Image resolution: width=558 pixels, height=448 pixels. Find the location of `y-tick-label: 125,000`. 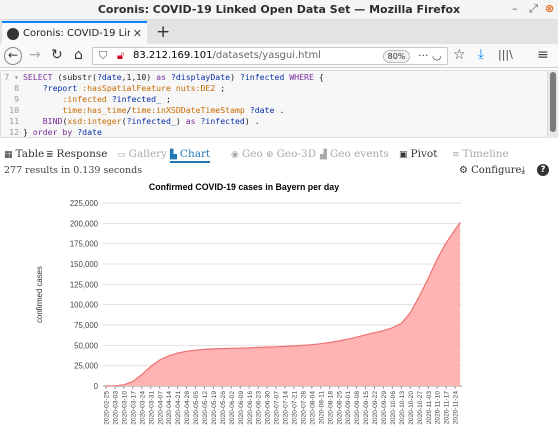

y-tick-label: 125,000 is located at coordinates (84, 284).